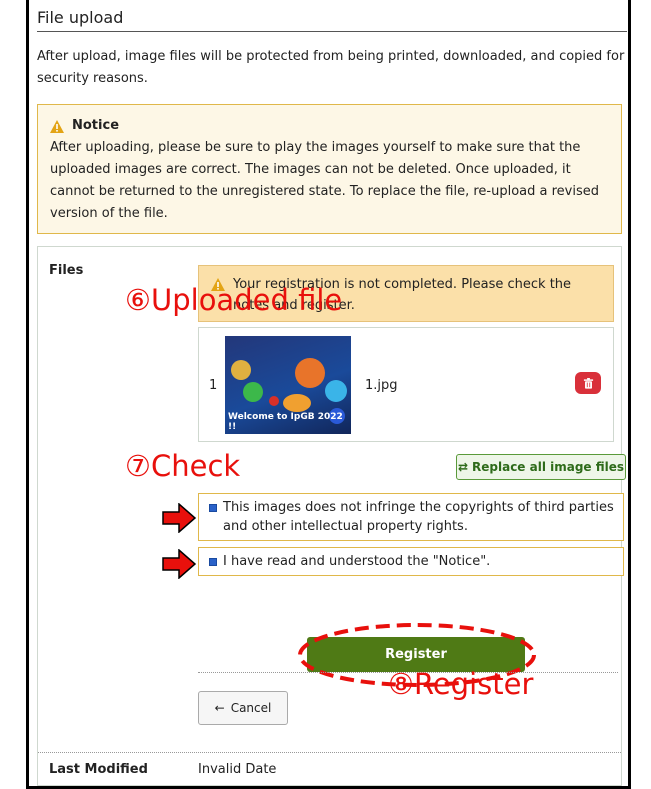 The height and width of the screenshot is (789, 651). Describe the element at coordinates (463, 467) in the screenshot. I see `swap-arrows-icon: ⇄` at that location.